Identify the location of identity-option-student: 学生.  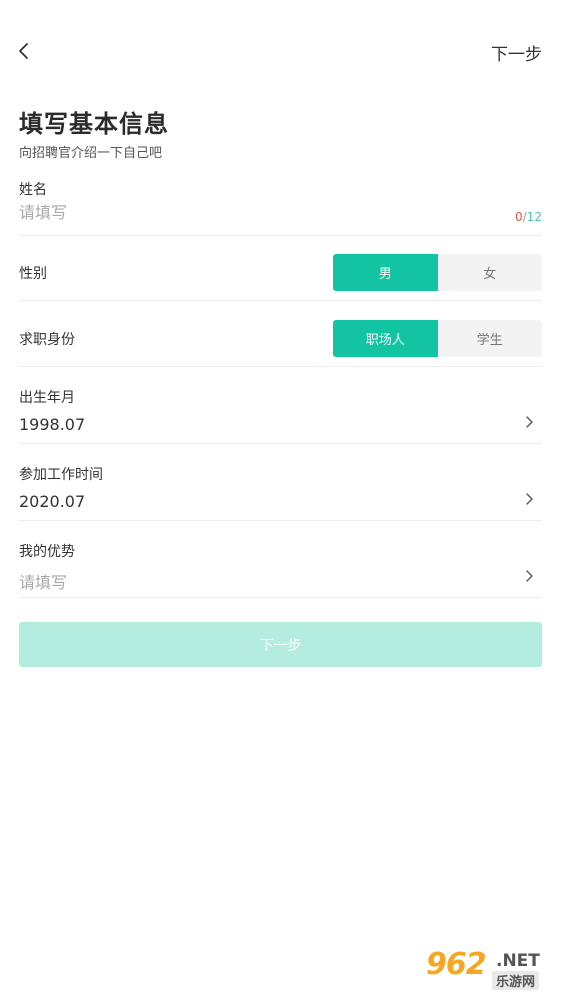
(490, 338).